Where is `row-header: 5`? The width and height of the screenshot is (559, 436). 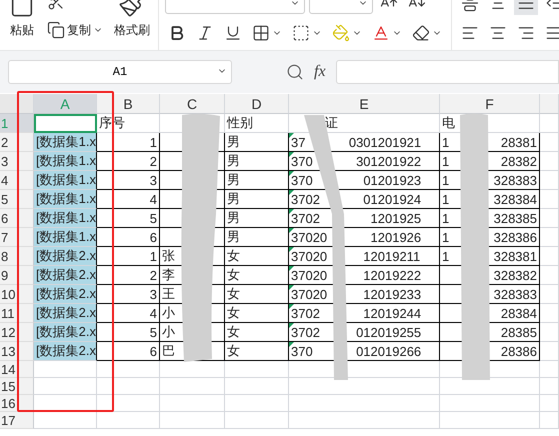
row-header: 5 is located at coordinates (17, 199).